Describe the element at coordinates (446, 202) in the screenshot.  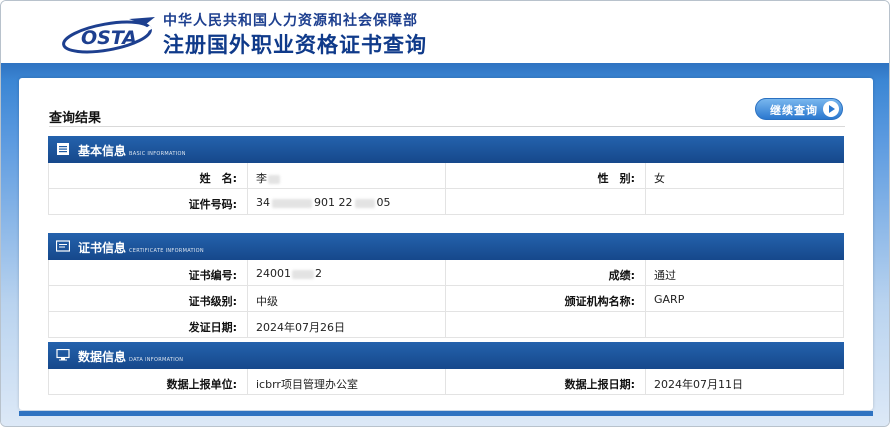
I see `table-row: 证件号码: 34 901 22 05` at that location.